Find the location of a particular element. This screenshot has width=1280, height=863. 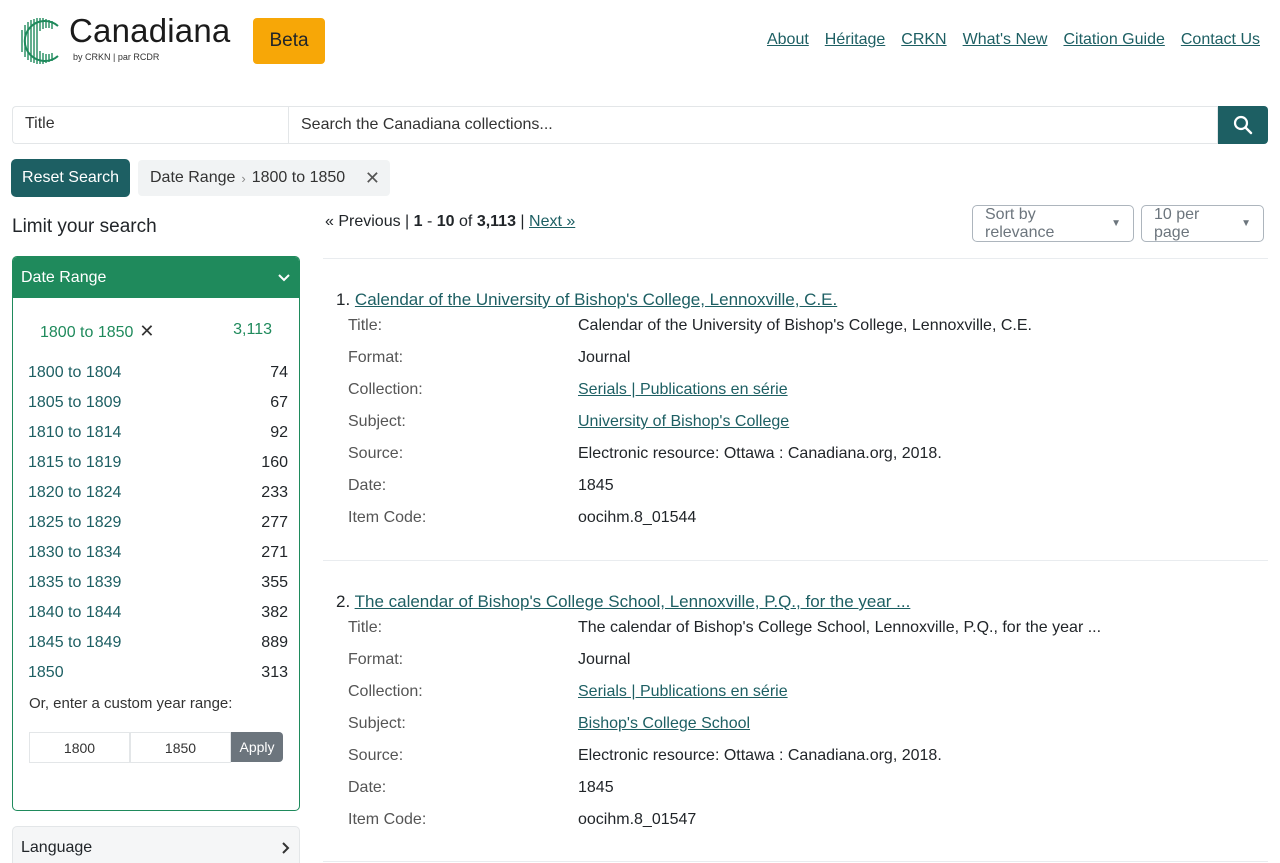

remove-range-close-icon: ✕ is located at coordinates (146, 331).